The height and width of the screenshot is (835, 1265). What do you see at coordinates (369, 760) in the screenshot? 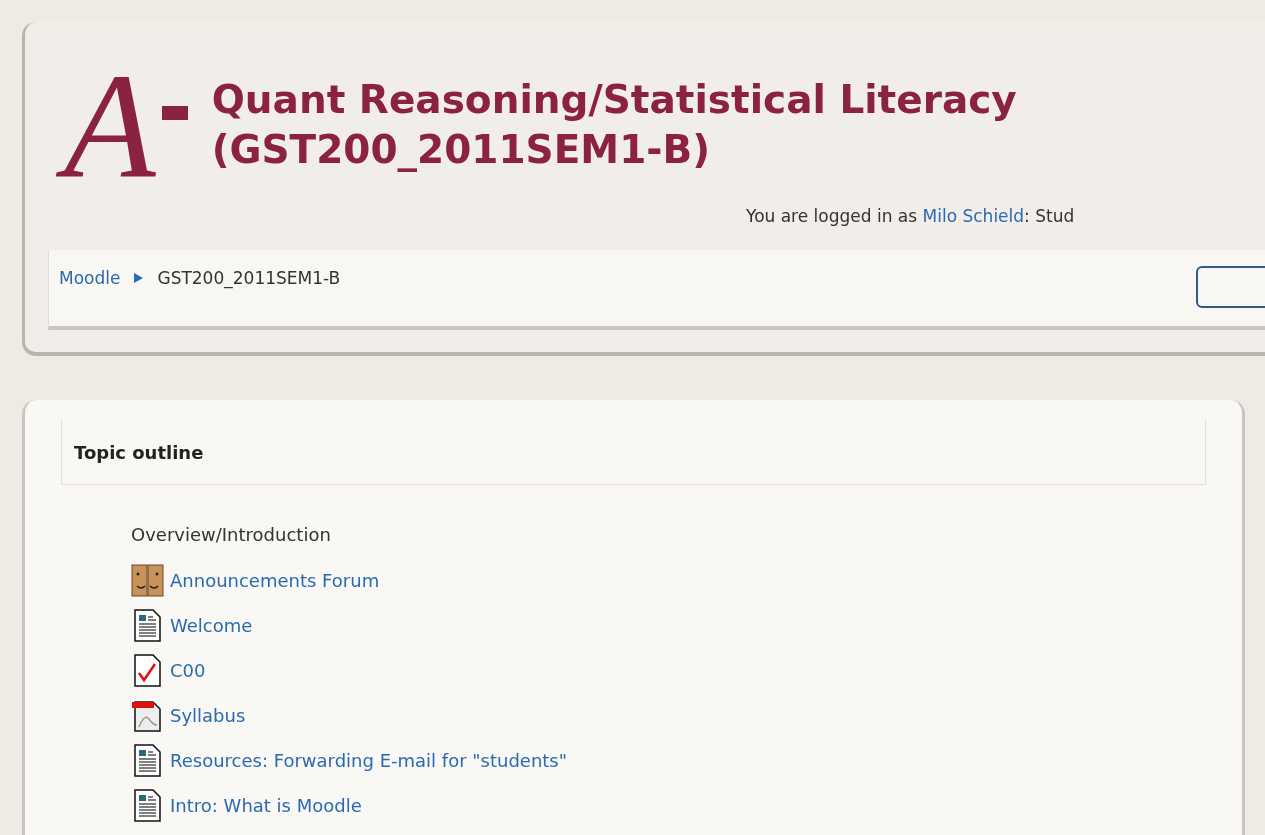
I see `activity-link: Resources: Forwarding E-mail for "students"` at bounding box center [369, 760].